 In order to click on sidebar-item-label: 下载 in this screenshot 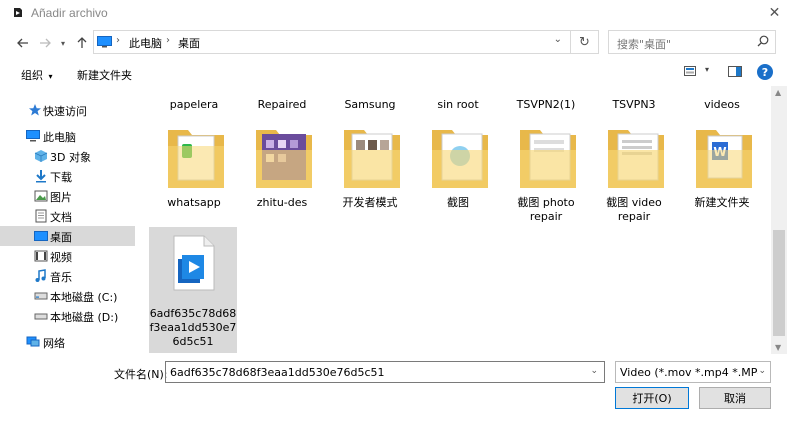, I will do `click(61, 177)`.